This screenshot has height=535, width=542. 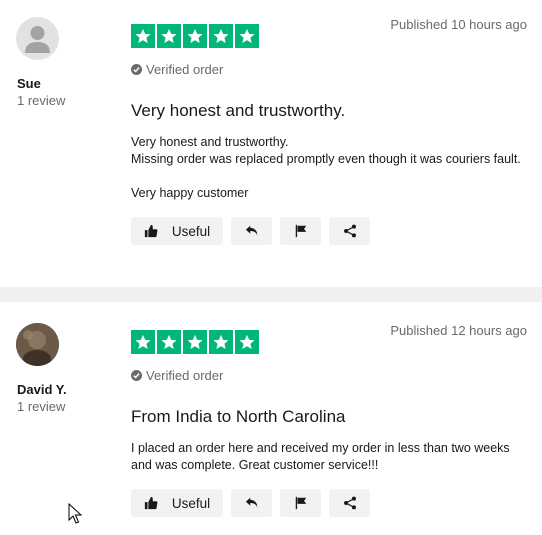 What do you see at coordinates (271, 294) in the screenshot?
I see `review-separator` at bounding box center [271, 294].